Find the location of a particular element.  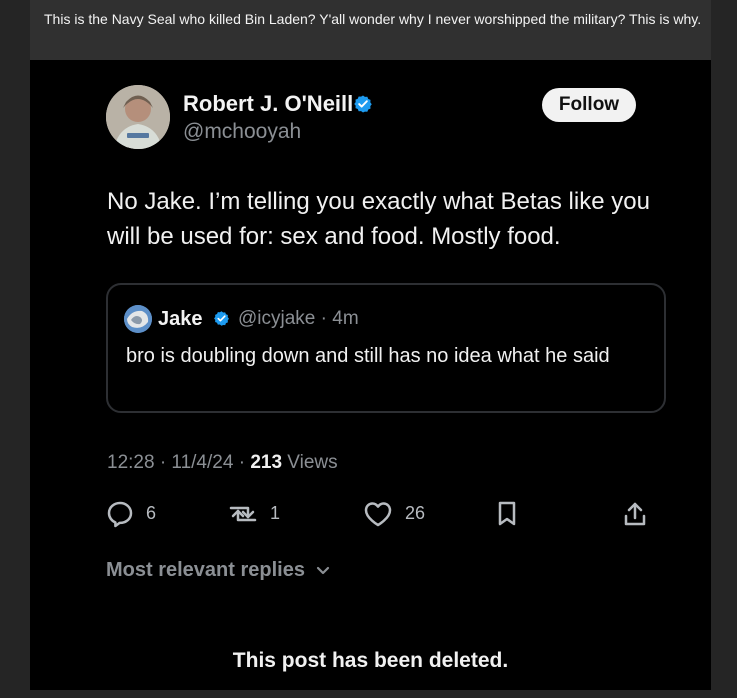

bookmark-button is located at coordinates (507, 513).